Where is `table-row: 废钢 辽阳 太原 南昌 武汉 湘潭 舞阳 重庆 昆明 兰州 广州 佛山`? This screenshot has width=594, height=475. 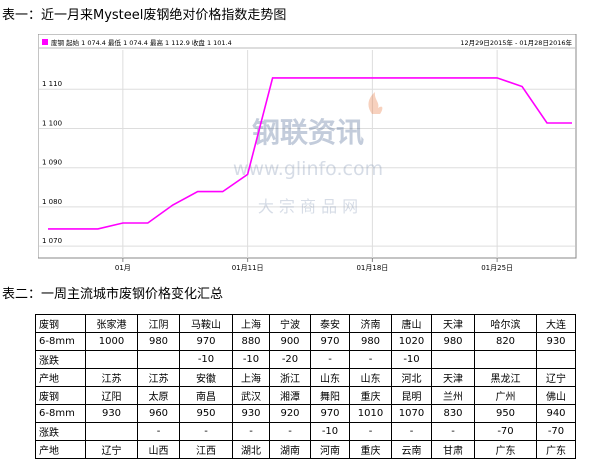 table-row: 废钢 辽阳 太原 南昌 武汉 湘潭 舞阳 重庆 昆明 兰州 广州 佛山 is located at coordinates (305, 395).